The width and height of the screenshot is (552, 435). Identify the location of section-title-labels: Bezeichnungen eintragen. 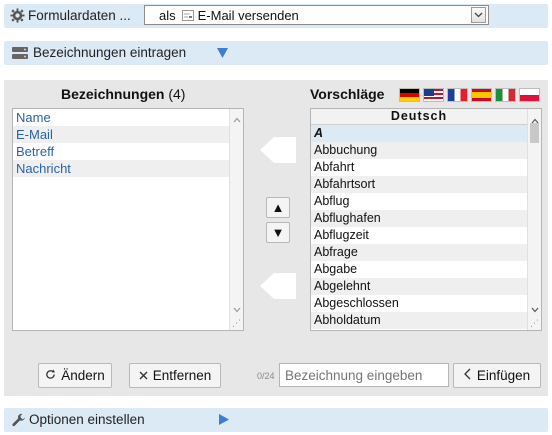
(110, 52).